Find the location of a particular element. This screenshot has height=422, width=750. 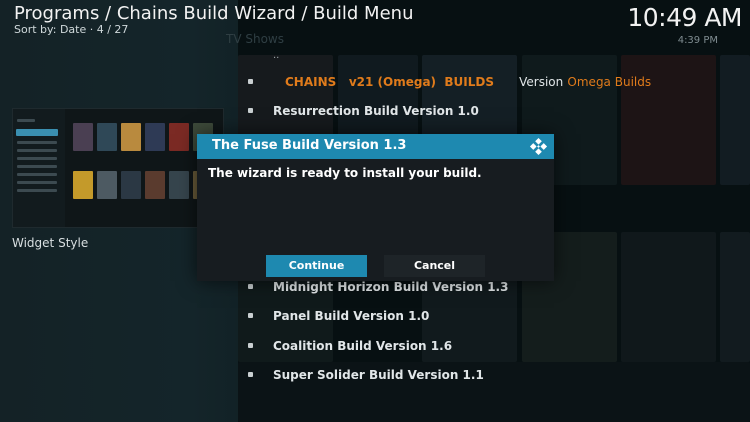

list-item: Resurrection Build Version 1.0 is located at coordinates (363, 111).